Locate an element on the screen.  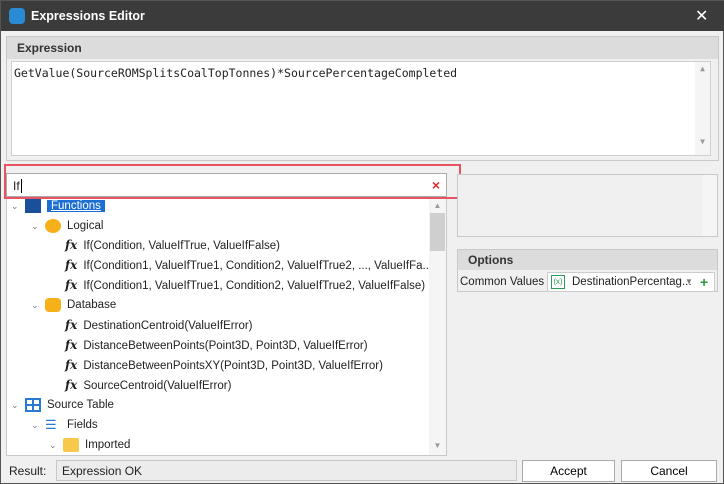
item-label: SourceCentroid(ValueIfError) is located at coordinates (157, 386).